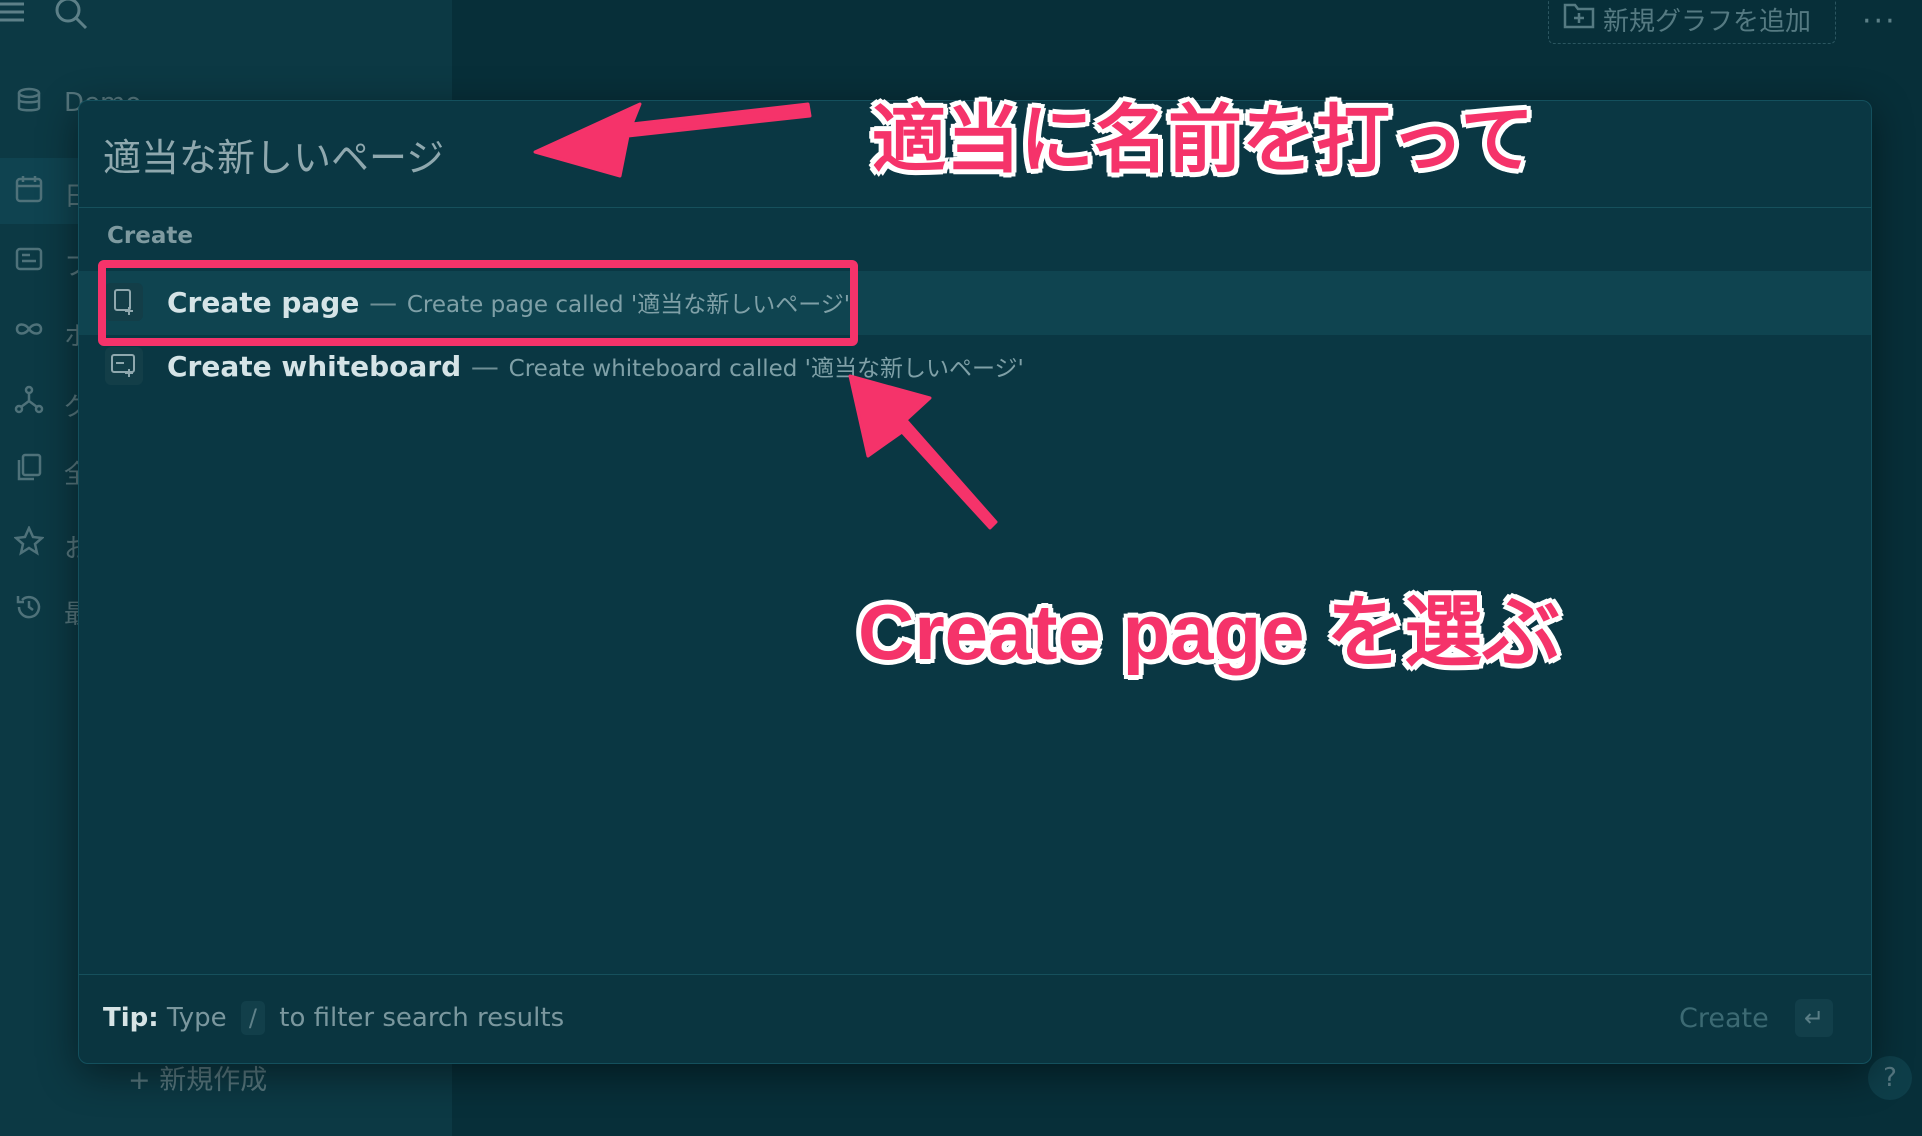 This screenshot has width=1922, height=1136. What do you see at coordinates (1203, 140) in the screenshot?
I see `annotation-callout-type-name: 適当に名前を打って` at bounding box center [1203, 140].